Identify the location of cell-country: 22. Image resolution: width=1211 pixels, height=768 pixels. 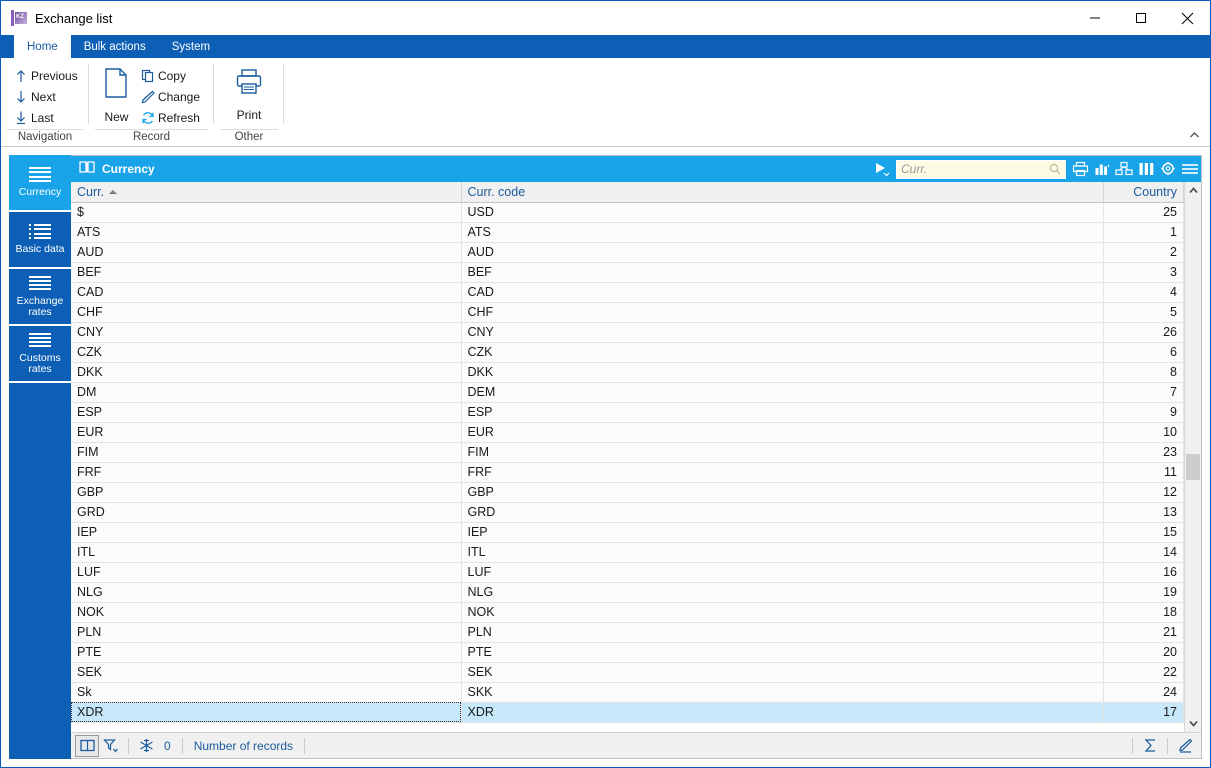
(1143, 672).